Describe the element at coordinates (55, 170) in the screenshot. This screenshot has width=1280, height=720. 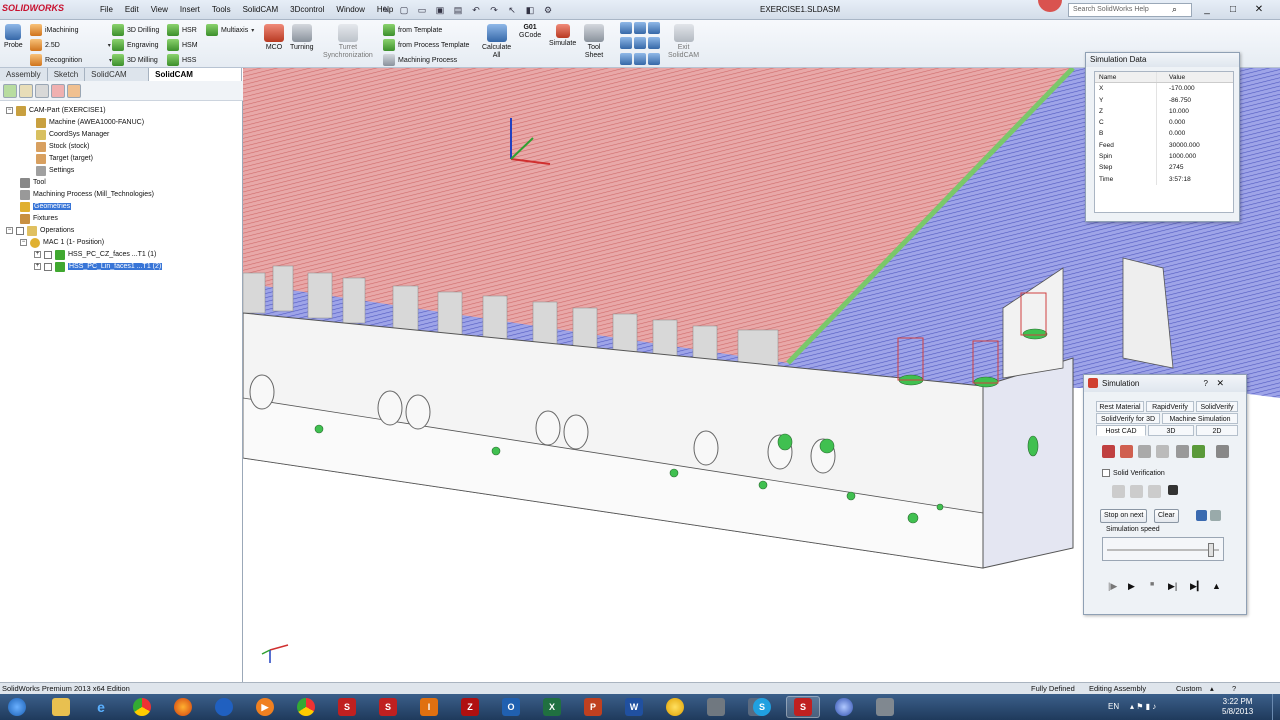
I see `tree-settings: Settings` at that location.